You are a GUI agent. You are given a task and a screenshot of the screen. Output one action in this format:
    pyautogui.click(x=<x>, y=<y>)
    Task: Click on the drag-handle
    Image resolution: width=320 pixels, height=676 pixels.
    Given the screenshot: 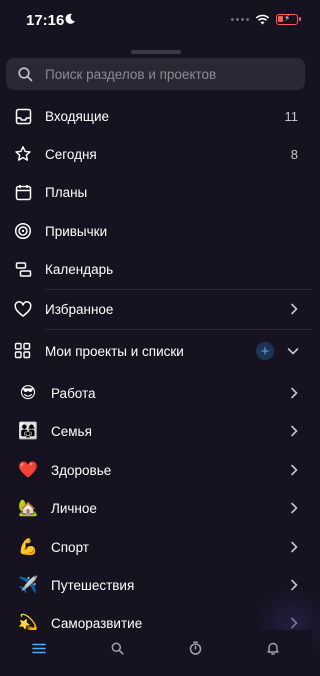 What is the action you would take?
    pyautogui.click(x=156, y=52)
    